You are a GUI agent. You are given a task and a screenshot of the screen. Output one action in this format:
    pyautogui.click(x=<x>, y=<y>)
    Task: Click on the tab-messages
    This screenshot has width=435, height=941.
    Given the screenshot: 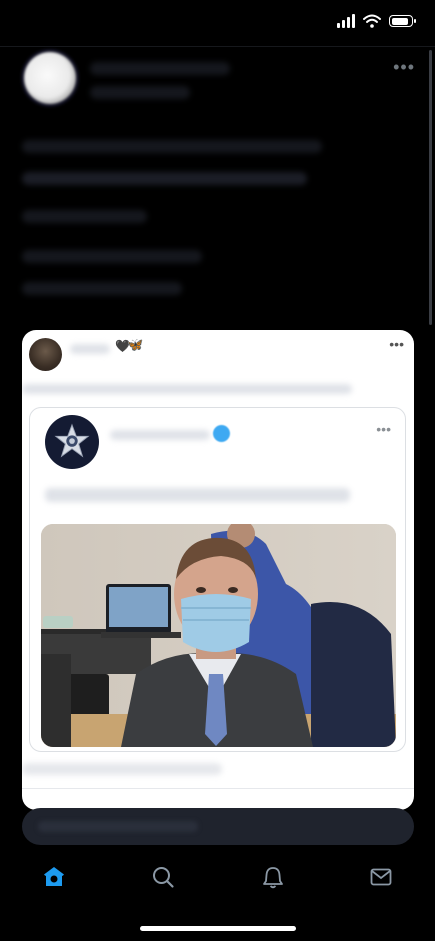 What is the action you would take?
    pyautogui.click(x=381, y=877)
    